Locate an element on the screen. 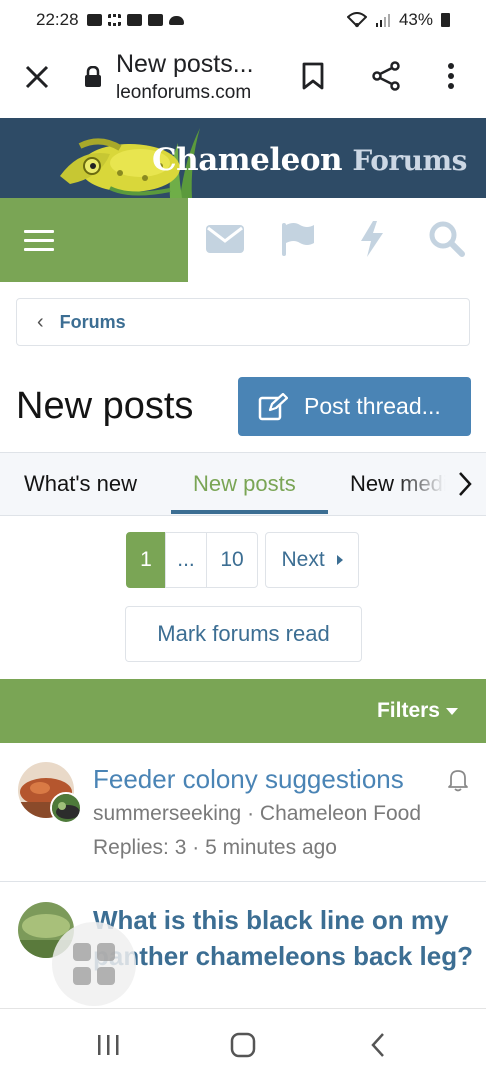 Image resolution: width=486 pixels, height=1080 pixels. thread-author: summerseeking is located at coordinates (167, 813).